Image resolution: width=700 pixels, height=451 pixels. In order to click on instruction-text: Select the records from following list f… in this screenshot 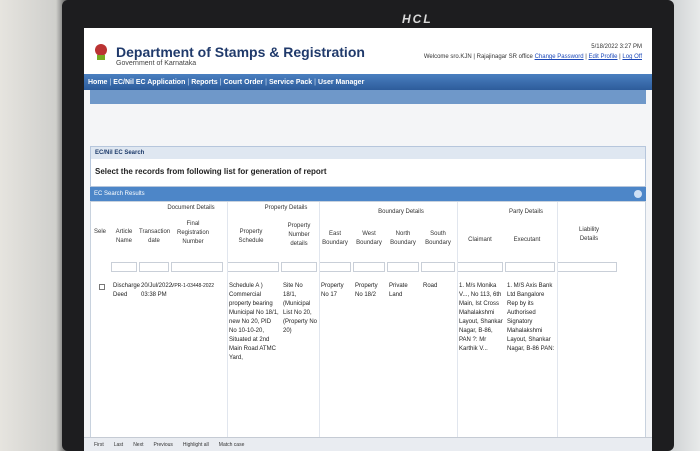, I will do `click(211, 171)`.